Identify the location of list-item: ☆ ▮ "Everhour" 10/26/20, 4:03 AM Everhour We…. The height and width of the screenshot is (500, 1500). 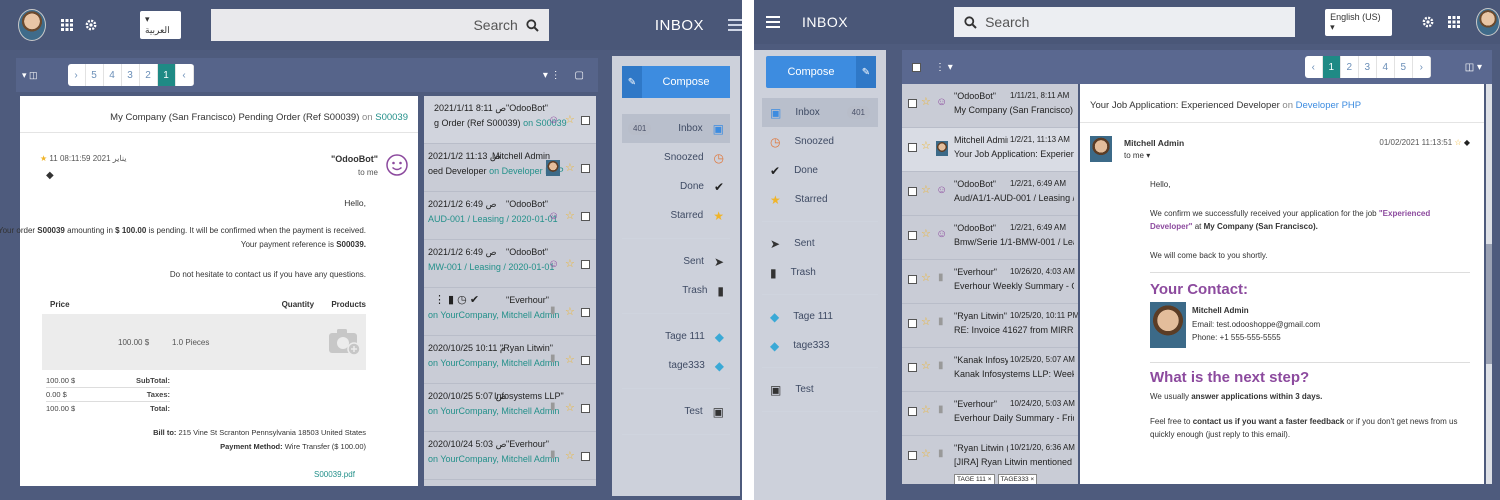
(990, 282).